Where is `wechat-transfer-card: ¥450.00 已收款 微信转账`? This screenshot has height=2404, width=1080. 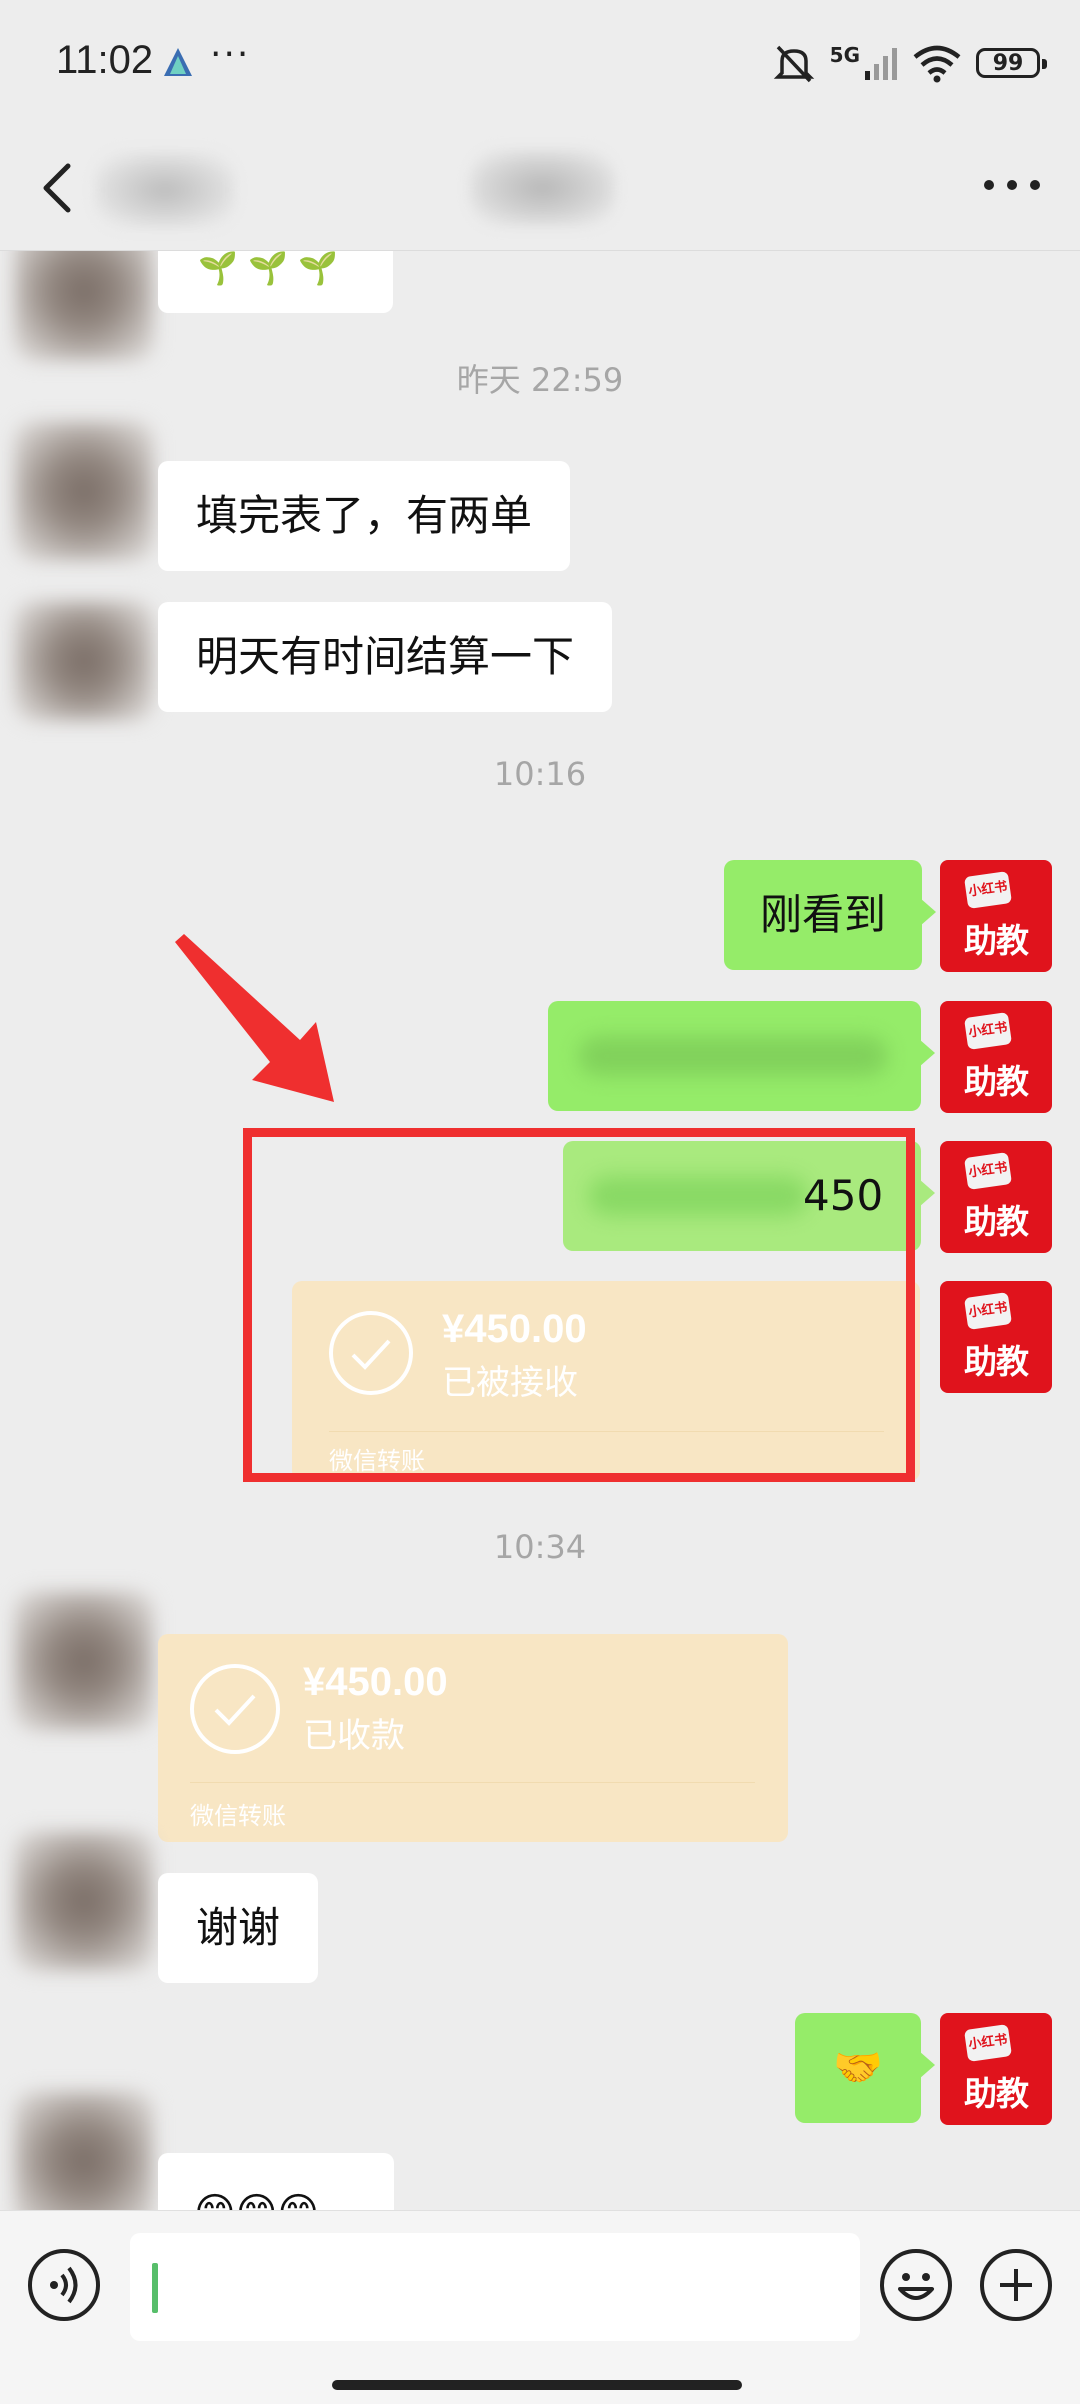
wechat-transfer-card: ¥450.00 已收款 微信转账 is located at coordinates (473, 1738).